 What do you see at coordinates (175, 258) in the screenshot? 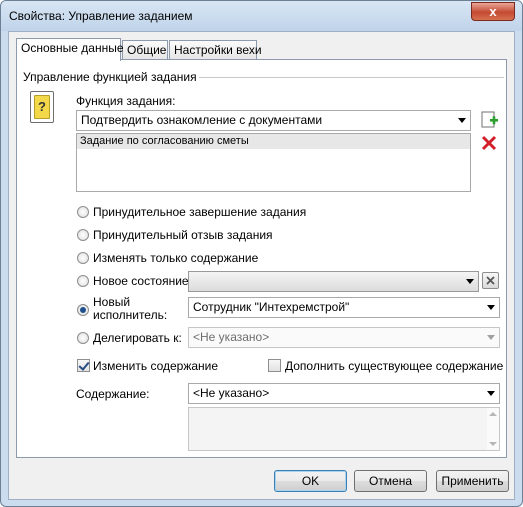
I see `change-content-only-label: Изменять только содержание` at bounding box center [175, 258].